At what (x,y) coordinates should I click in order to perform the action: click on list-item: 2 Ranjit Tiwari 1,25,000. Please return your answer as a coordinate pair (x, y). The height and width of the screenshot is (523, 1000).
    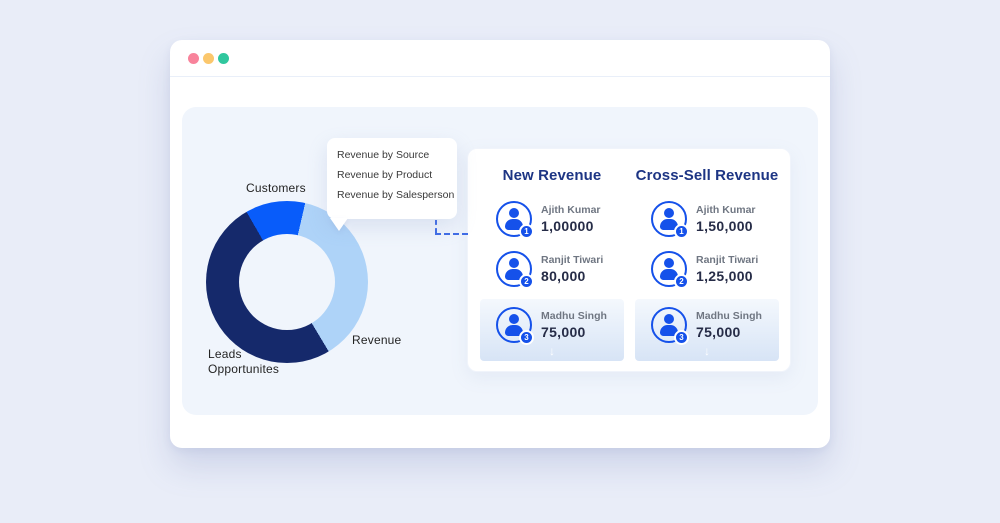
    Looking at the image, I should click on (707, 269).